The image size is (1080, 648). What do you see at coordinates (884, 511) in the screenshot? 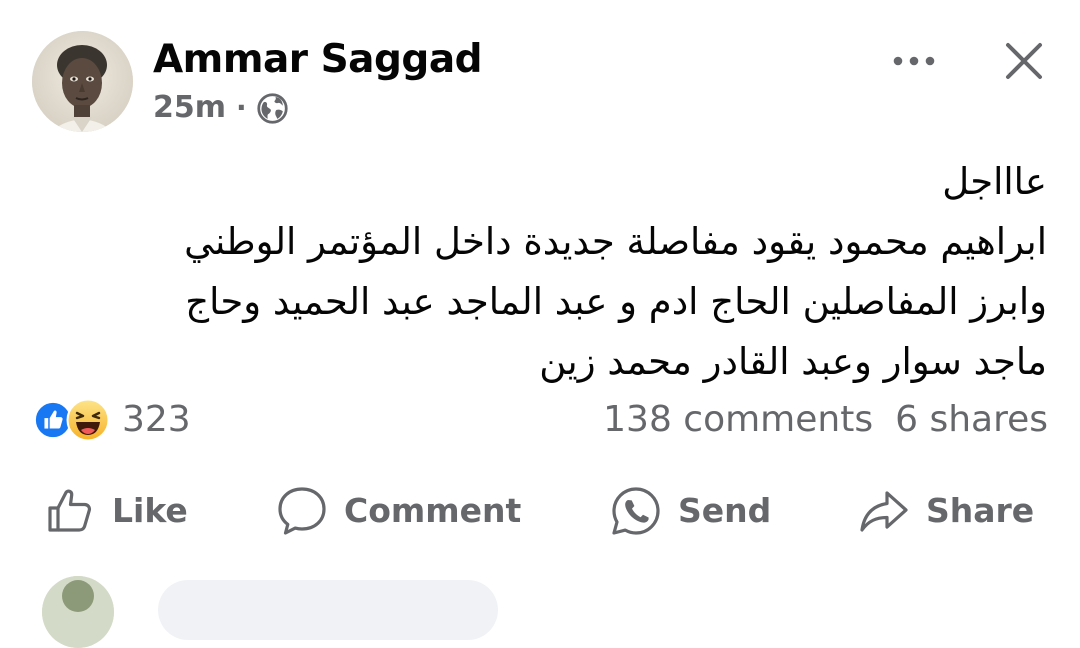
I see `share-arrow-icon` at bounding box center [884, 511].